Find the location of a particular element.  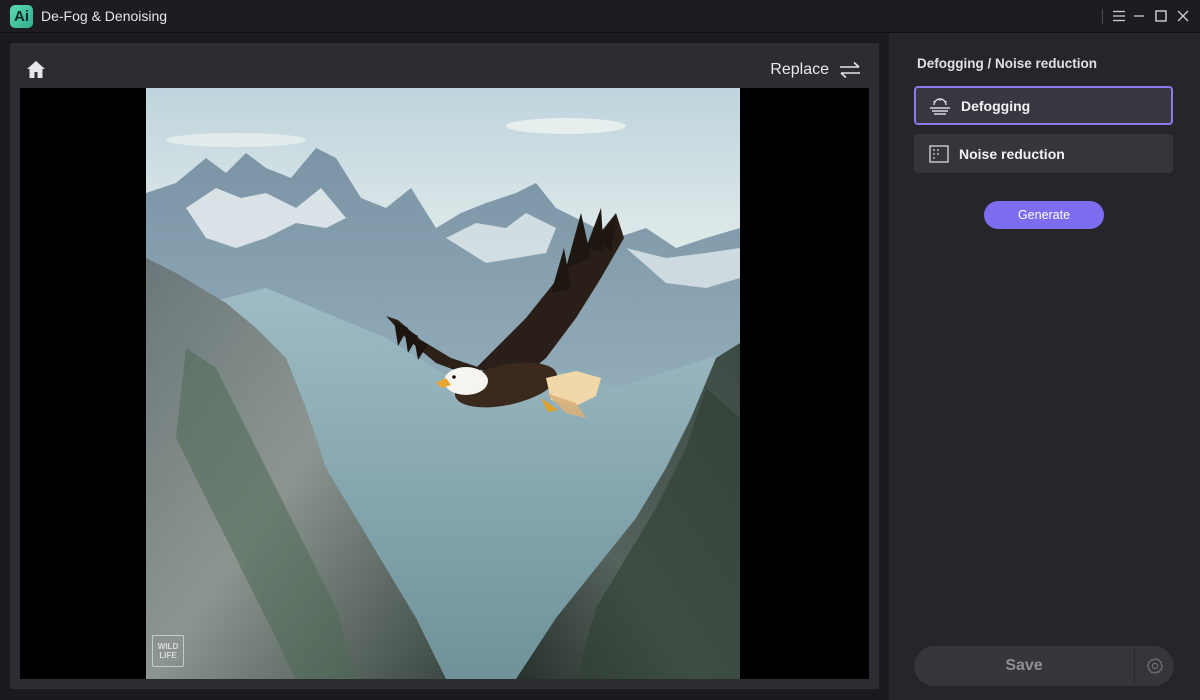

save-button: Save is located at coordinates (1024, 666).